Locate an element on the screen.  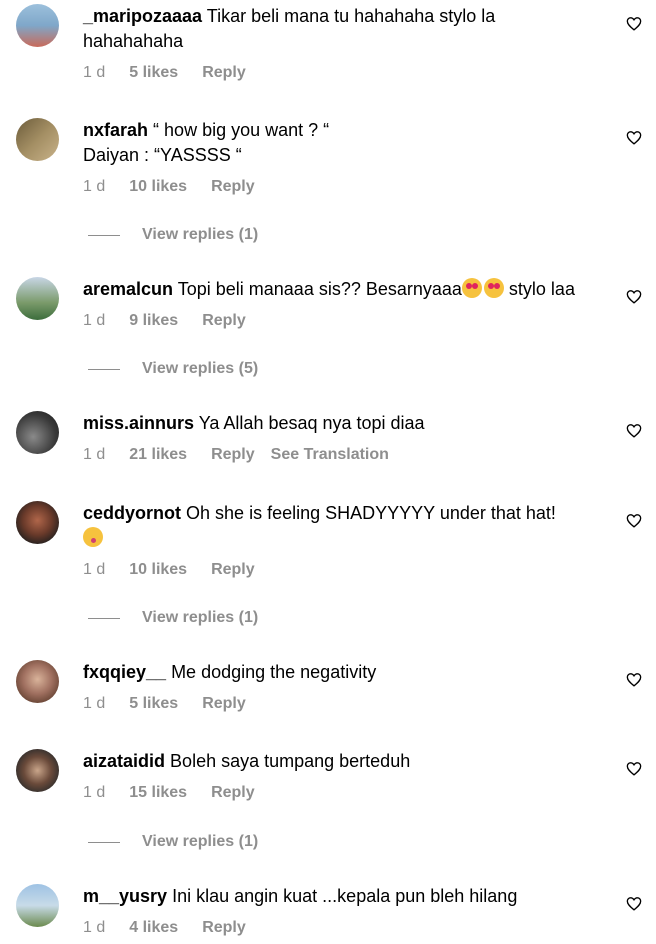
comment-text: Me dodging the negativity is located at coordinates (274, 672).